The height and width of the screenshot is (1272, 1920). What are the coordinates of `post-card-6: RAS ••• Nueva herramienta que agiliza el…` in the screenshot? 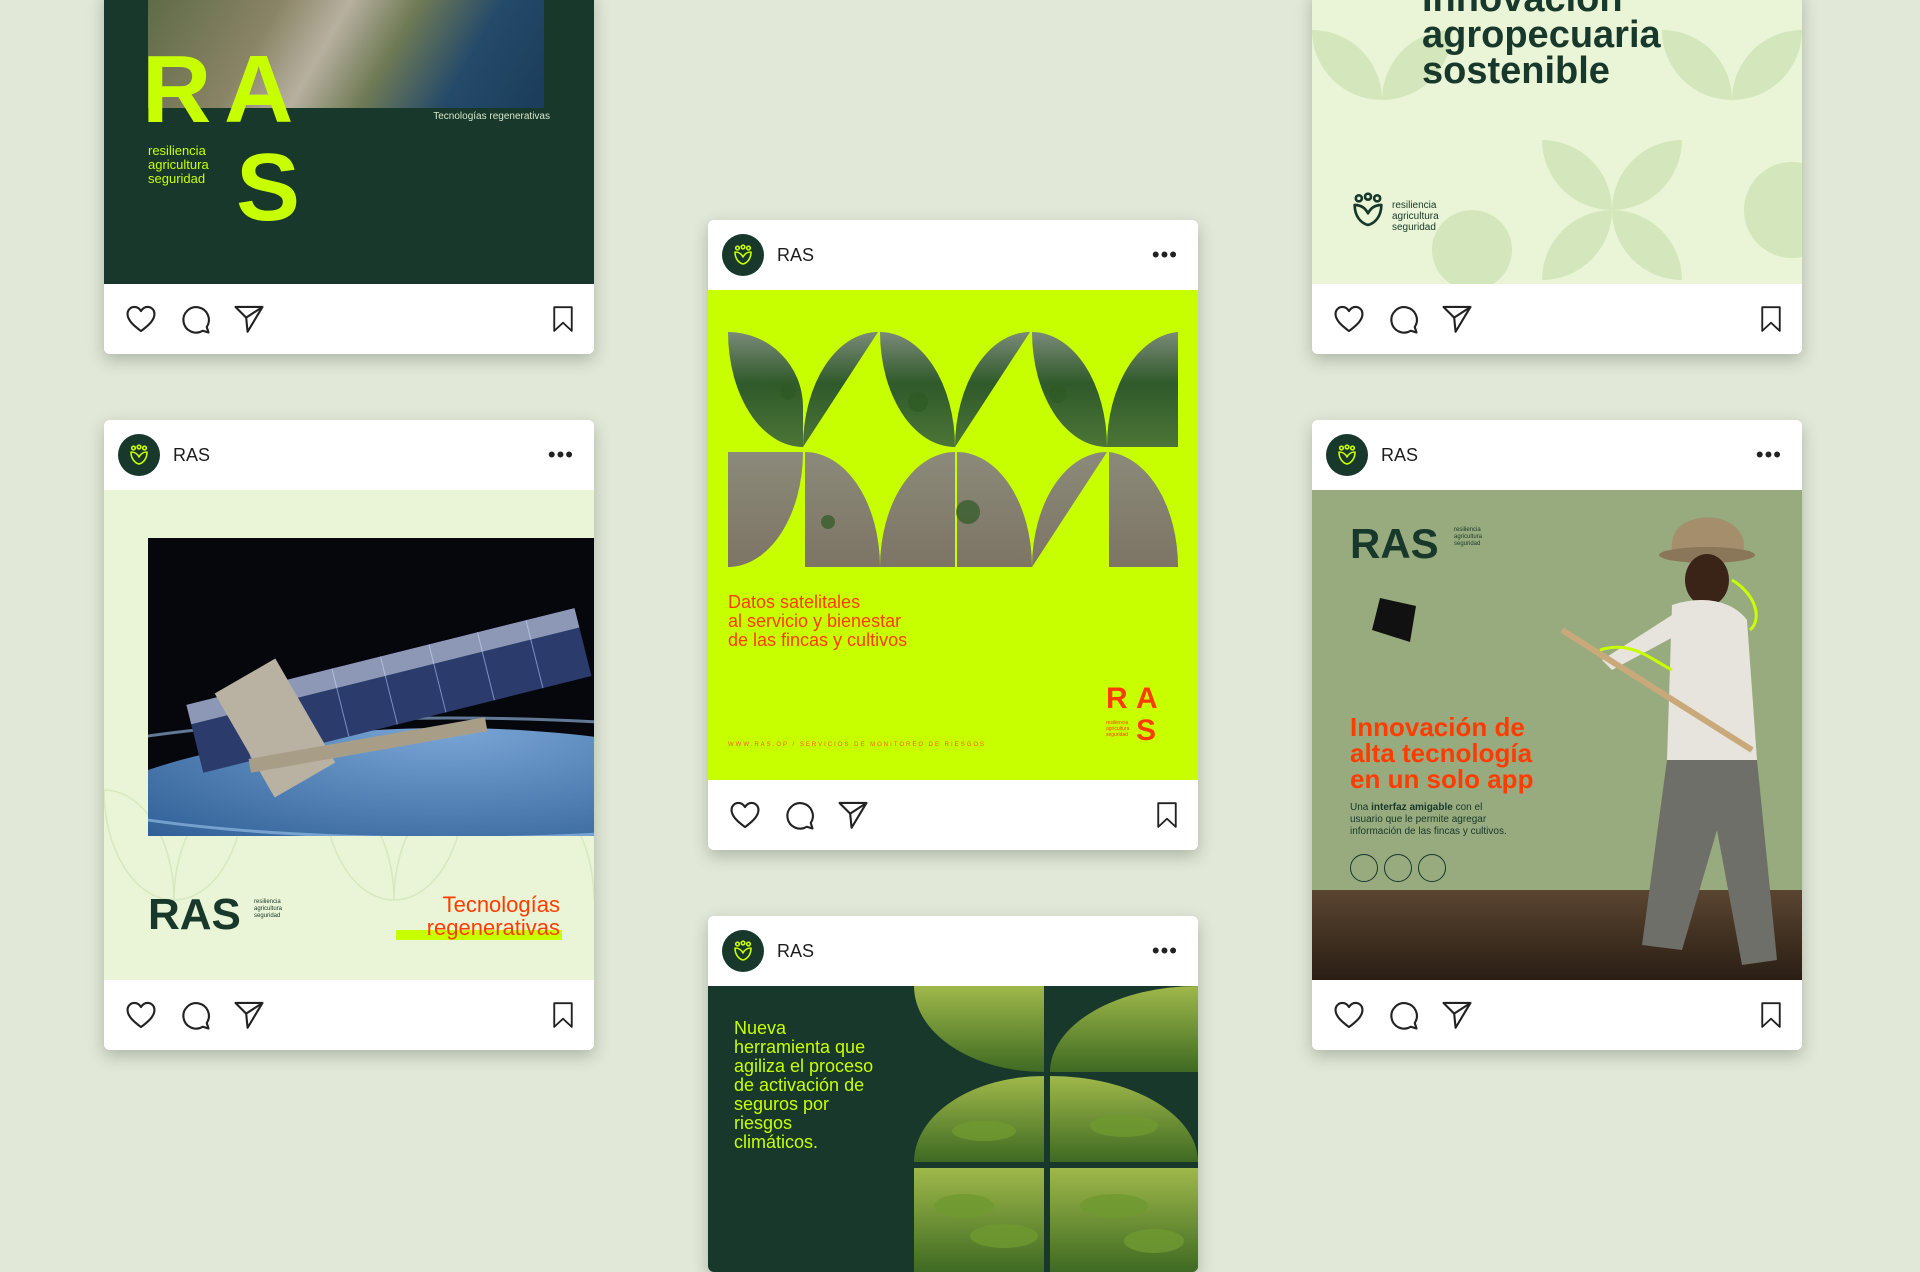 It's located at (953, 1094).